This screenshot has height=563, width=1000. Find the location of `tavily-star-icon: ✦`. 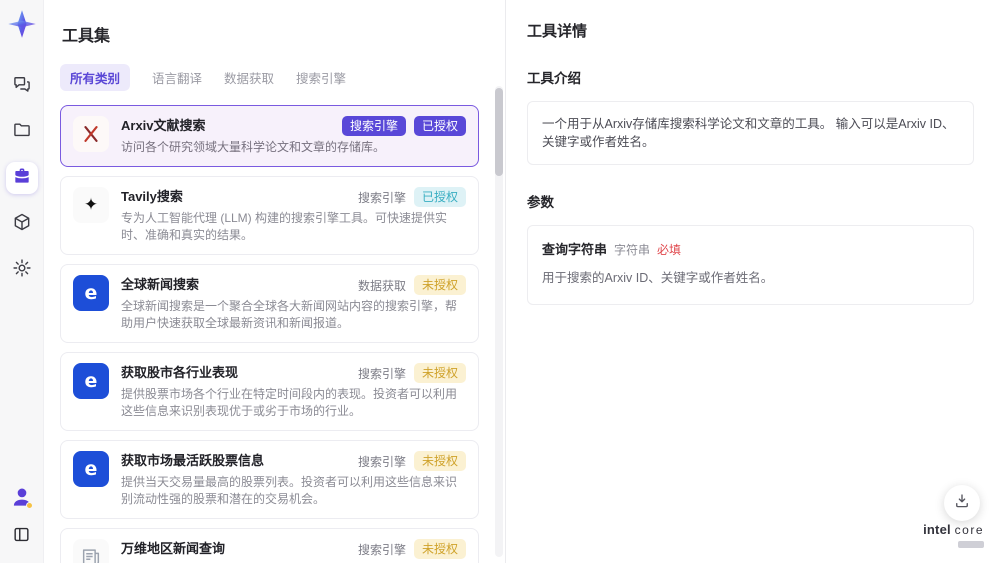

tavily-star-icon: ✦ is located at coordinates (91, 205).